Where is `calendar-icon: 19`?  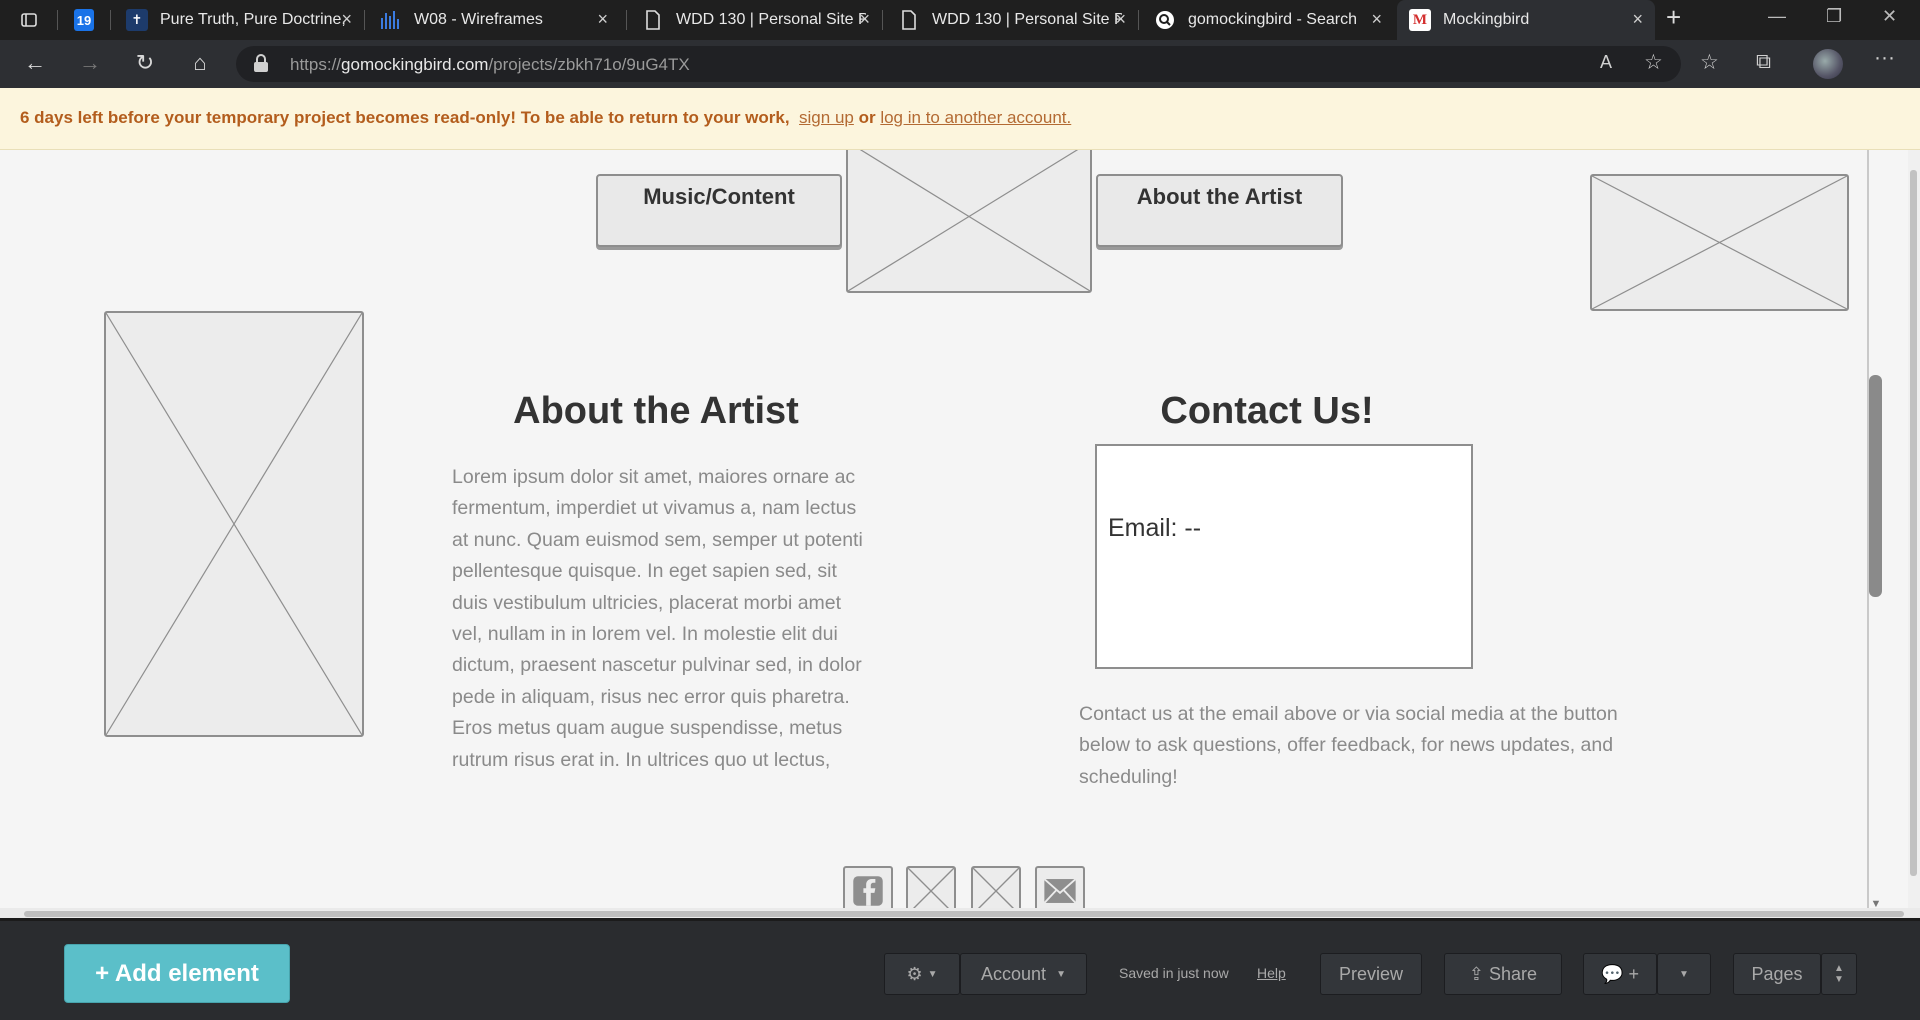
calendar-icon: 19 is located at coordinates (84, 20).